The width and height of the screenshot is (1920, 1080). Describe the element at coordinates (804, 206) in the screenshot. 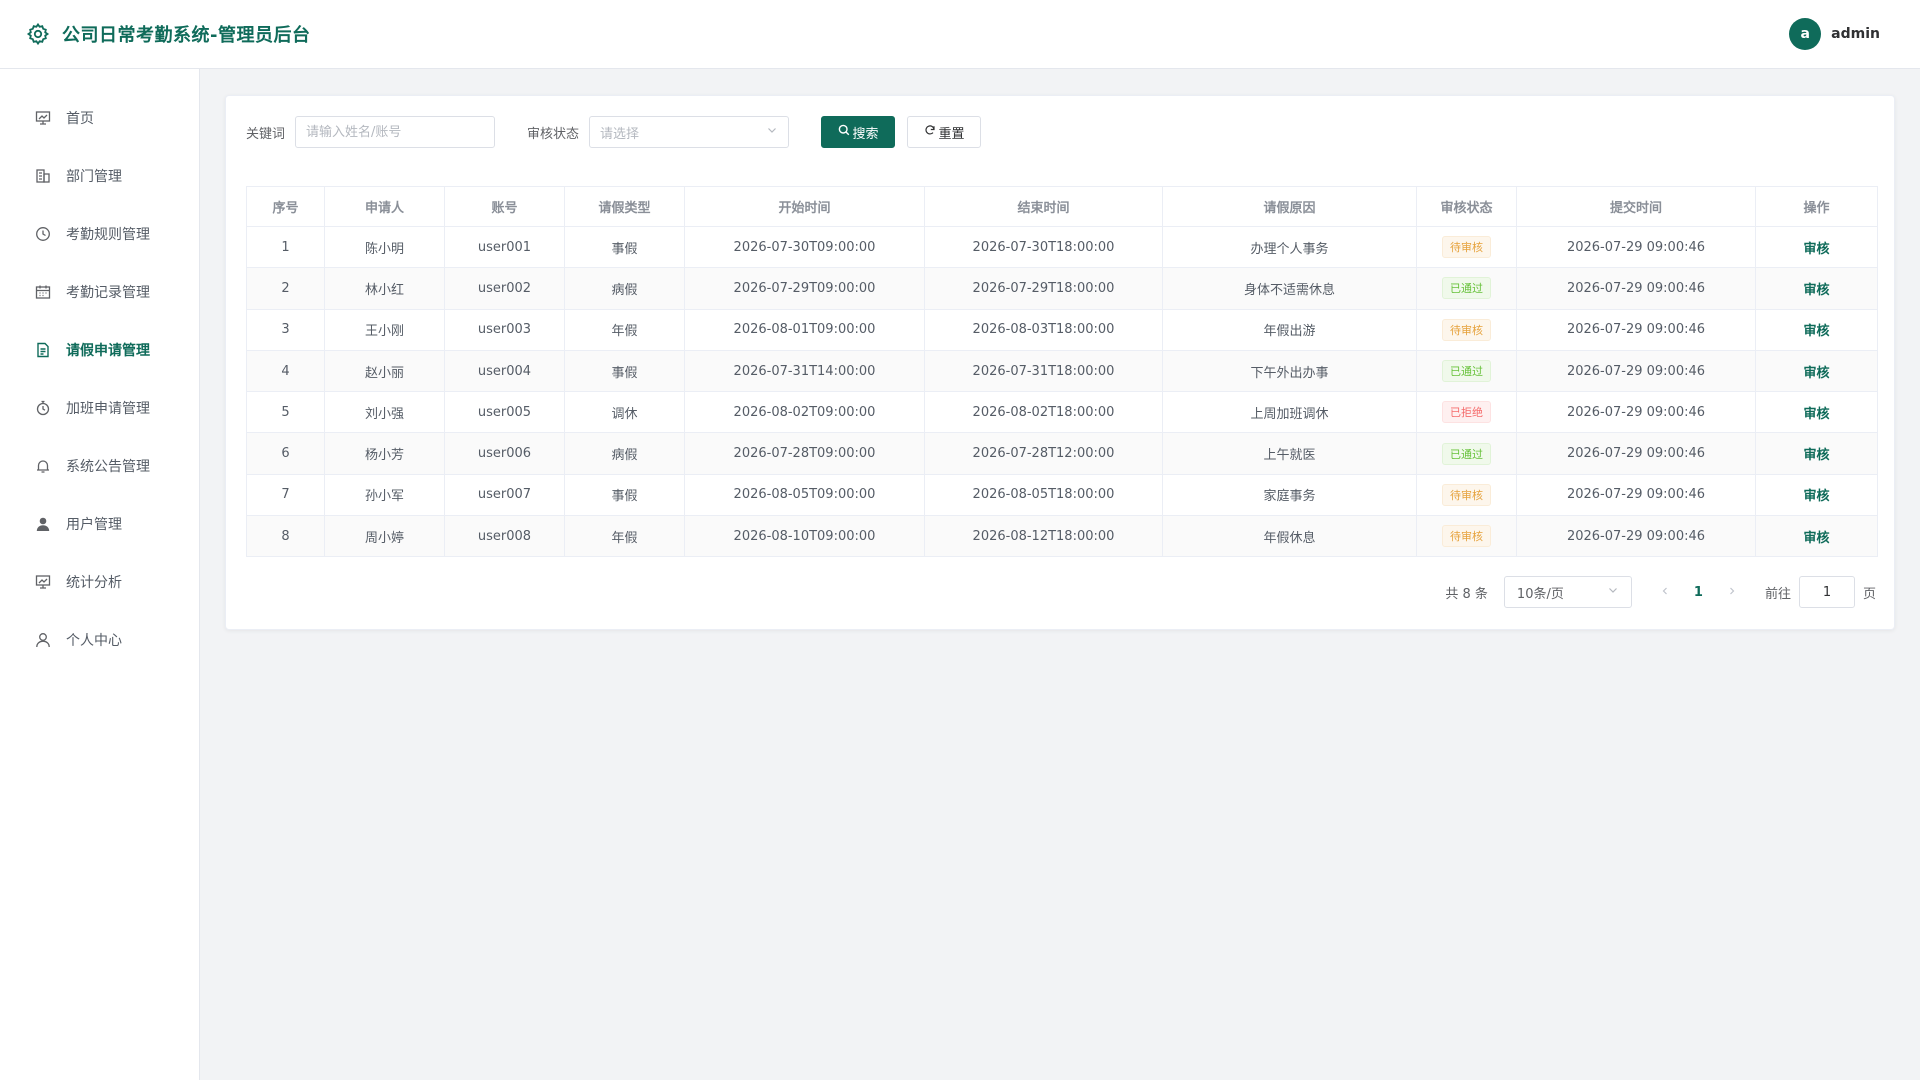

I see `column-header: 开始时间` at that location.